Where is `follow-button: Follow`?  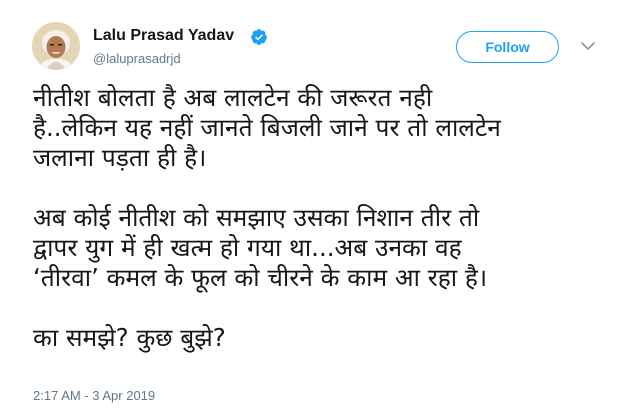
follow-button: Follow is located at coordinates (507, 47).